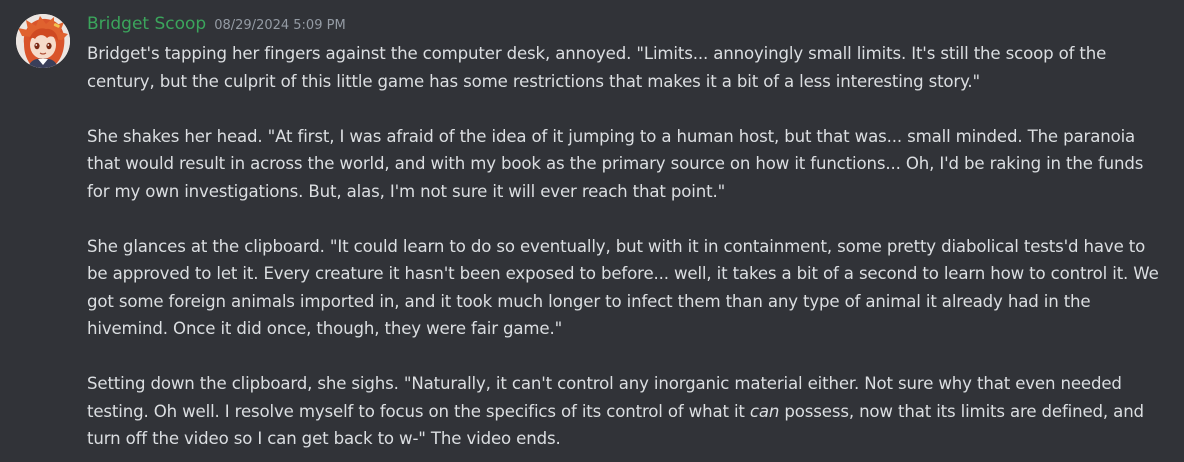 The height and width of the screenshot is (462, 1184). I want to click on author-name: Bridget Scoop, so click(146, 24).